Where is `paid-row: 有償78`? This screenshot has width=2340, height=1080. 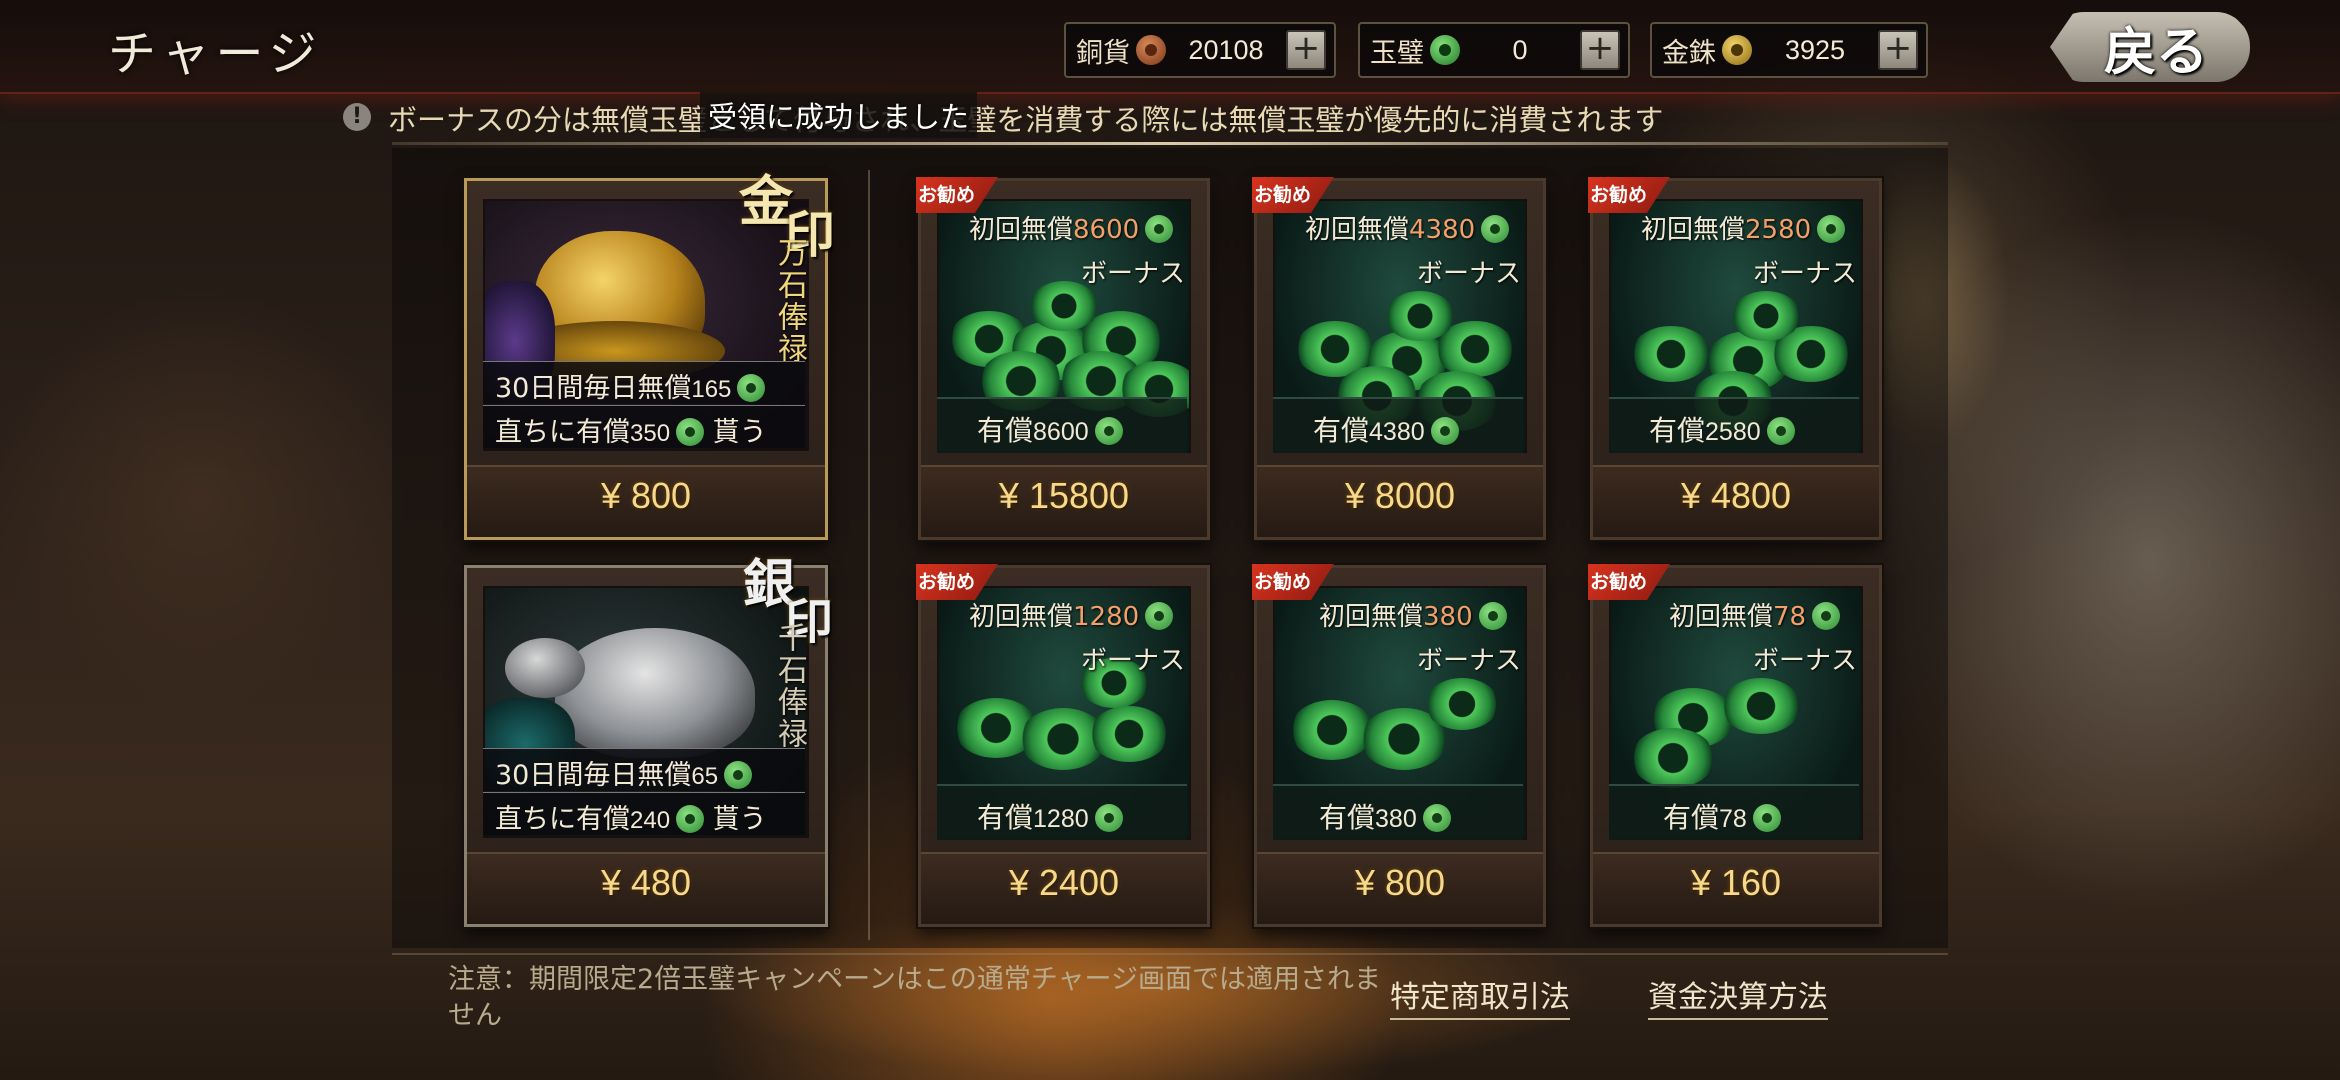 paid-row: 有償78 is located at coordinates (1734, 812).